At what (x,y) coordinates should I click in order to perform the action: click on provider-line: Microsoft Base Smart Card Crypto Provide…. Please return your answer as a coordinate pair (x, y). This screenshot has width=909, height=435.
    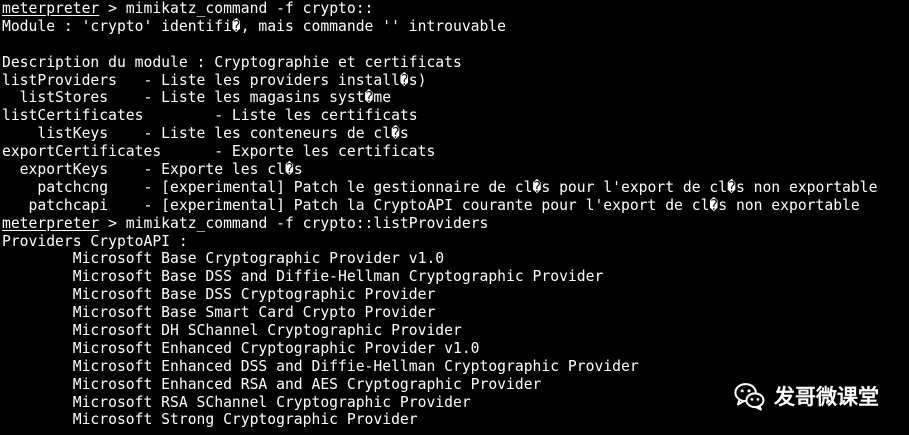
    Looking at the image, I should click on (219, 313).